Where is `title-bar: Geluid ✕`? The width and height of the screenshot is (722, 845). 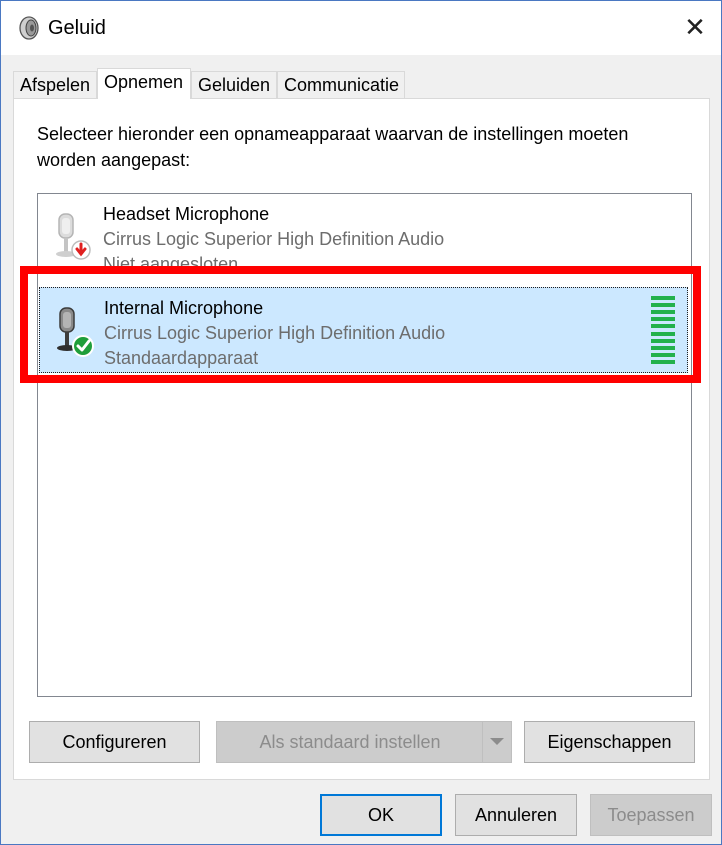 title-bar: Geluid ✕ is located at coordinates (361, 28).